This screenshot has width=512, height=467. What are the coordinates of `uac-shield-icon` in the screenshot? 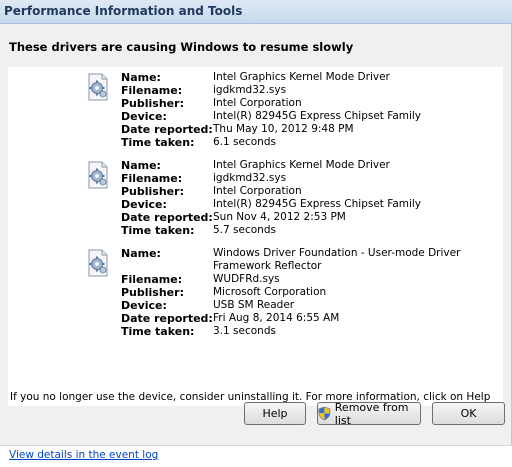 It's located at (324, 413).